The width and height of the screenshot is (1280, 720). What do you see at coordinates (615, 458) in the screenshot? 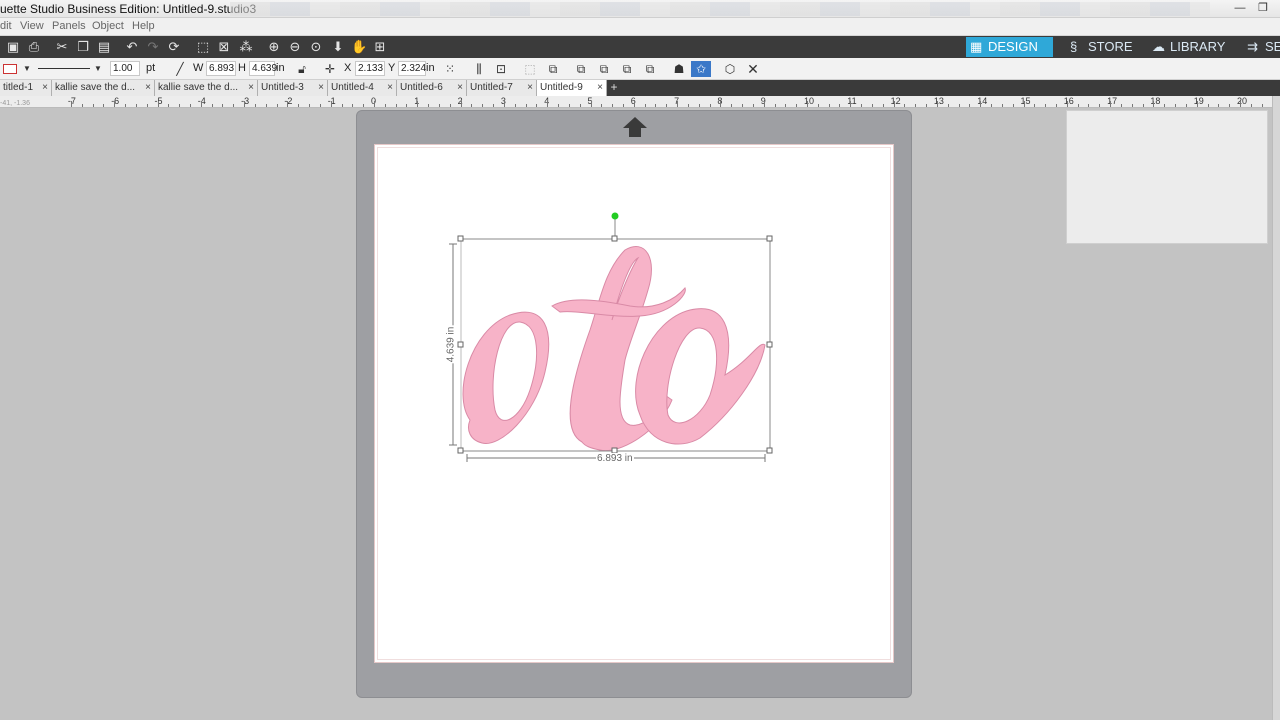
I see `width-dimension-label: 6.893 in` at bounding box center [615, 458].